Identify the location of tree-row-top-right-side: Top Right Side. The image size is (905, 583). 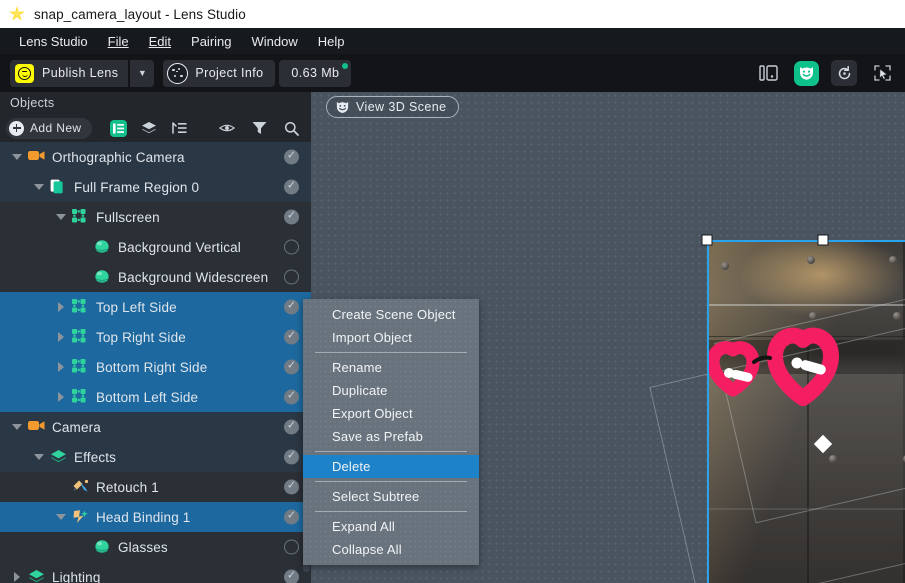
(155, 337).